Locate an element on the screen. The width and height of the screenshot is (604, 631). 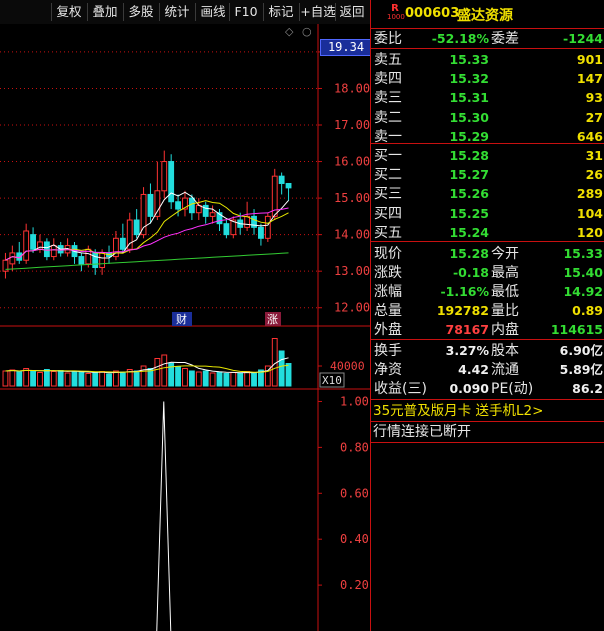
toolbar-button-2: 多股 is located at coordinates (141, 12).